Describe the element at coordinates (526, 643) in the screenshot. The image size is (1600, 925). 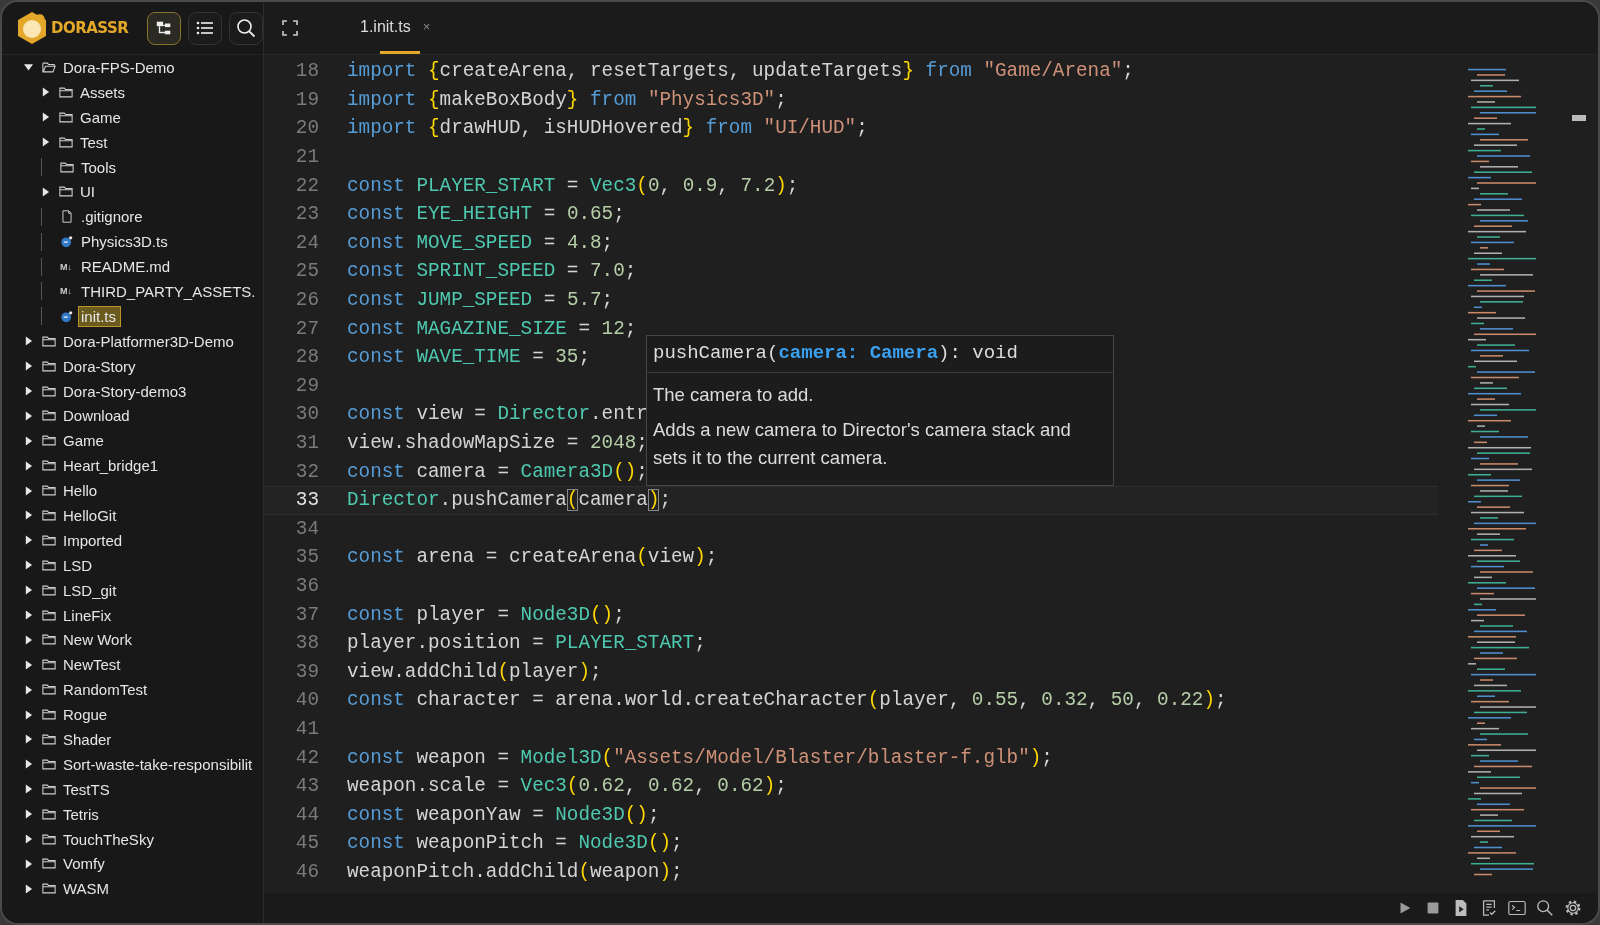
I see `code-line: player.position = PLAYER_START;` at that location.